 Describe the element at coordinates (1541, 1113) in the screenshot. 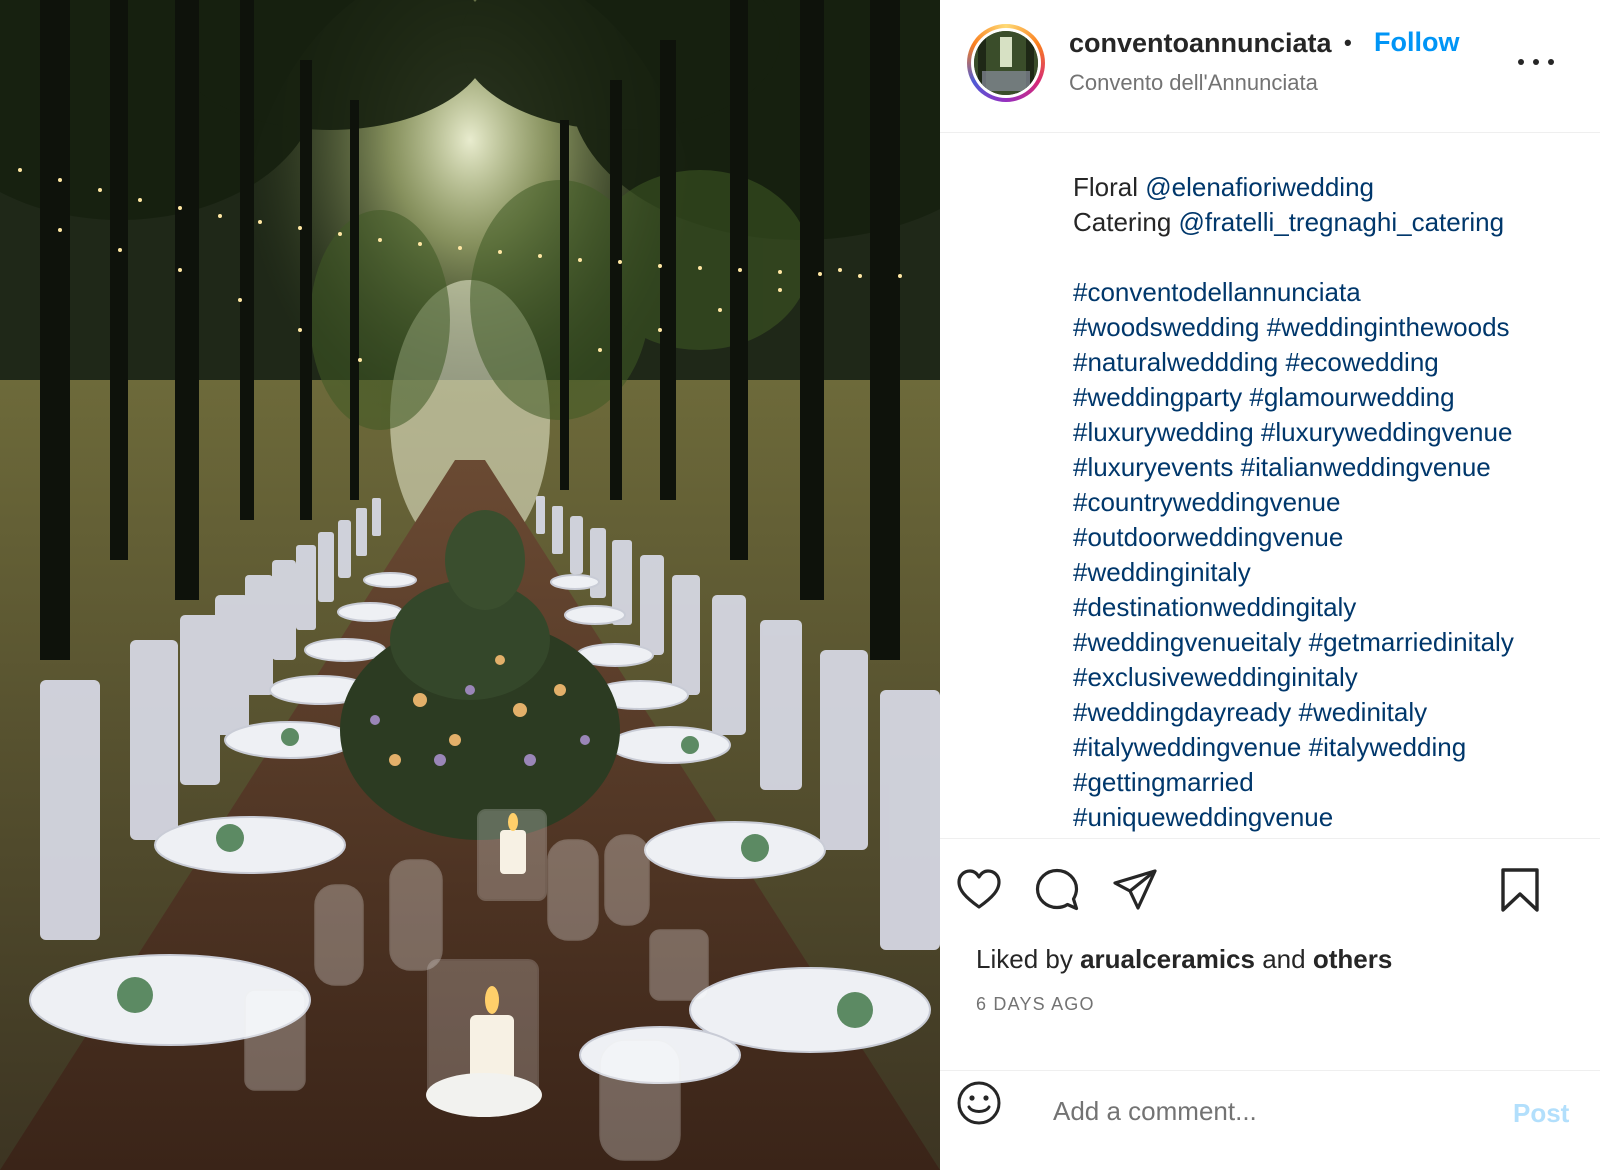

I see `post-comment-button: Post` at that location.